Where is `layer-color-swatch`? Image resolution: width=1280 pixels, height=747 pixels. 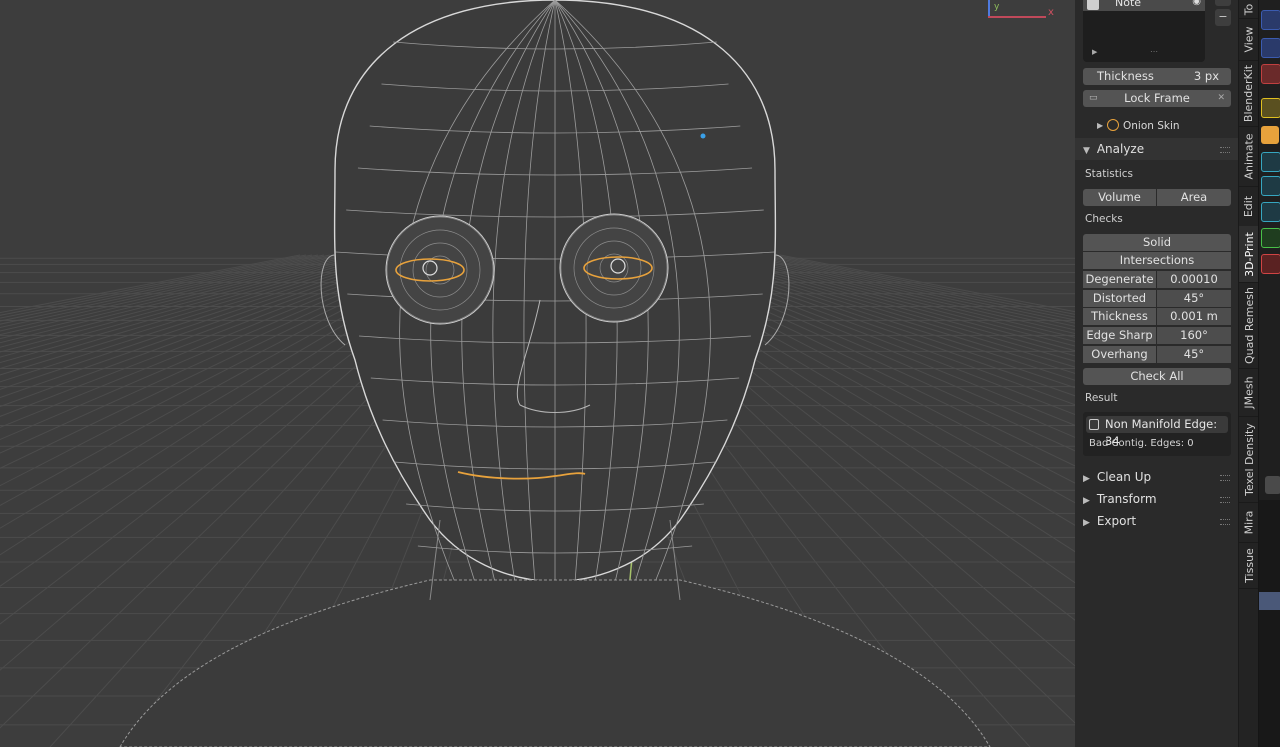 layer-color-swatch is located at coordinates (1093, 5).